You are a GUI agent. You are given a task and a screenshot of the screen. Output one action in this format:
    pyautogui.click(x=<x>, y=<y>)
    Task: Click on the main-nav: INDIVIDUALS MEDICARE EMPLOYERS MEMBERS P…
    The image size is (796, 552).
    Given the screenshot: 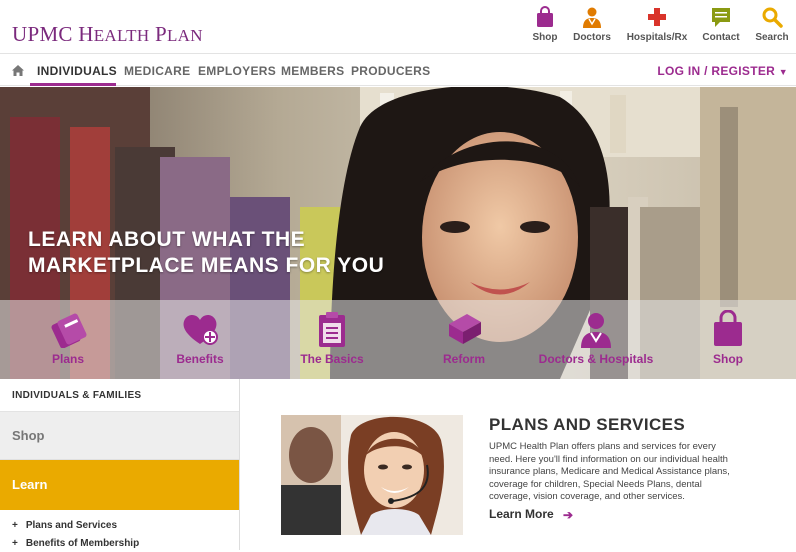 What is the action you would take?
    pyautogui.click(x=398, y=70)
    